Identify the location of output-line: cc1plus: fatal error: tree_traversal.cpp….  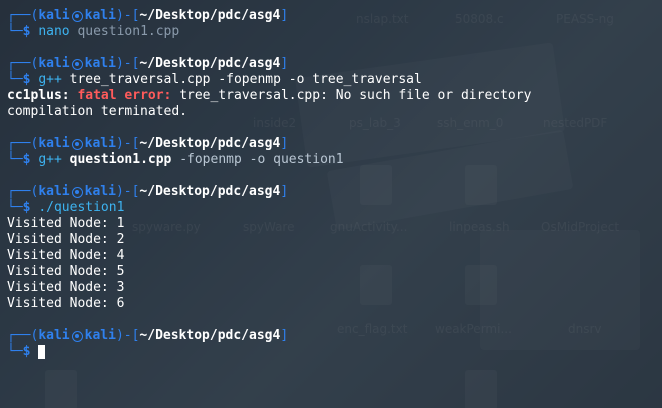
(269, 96).